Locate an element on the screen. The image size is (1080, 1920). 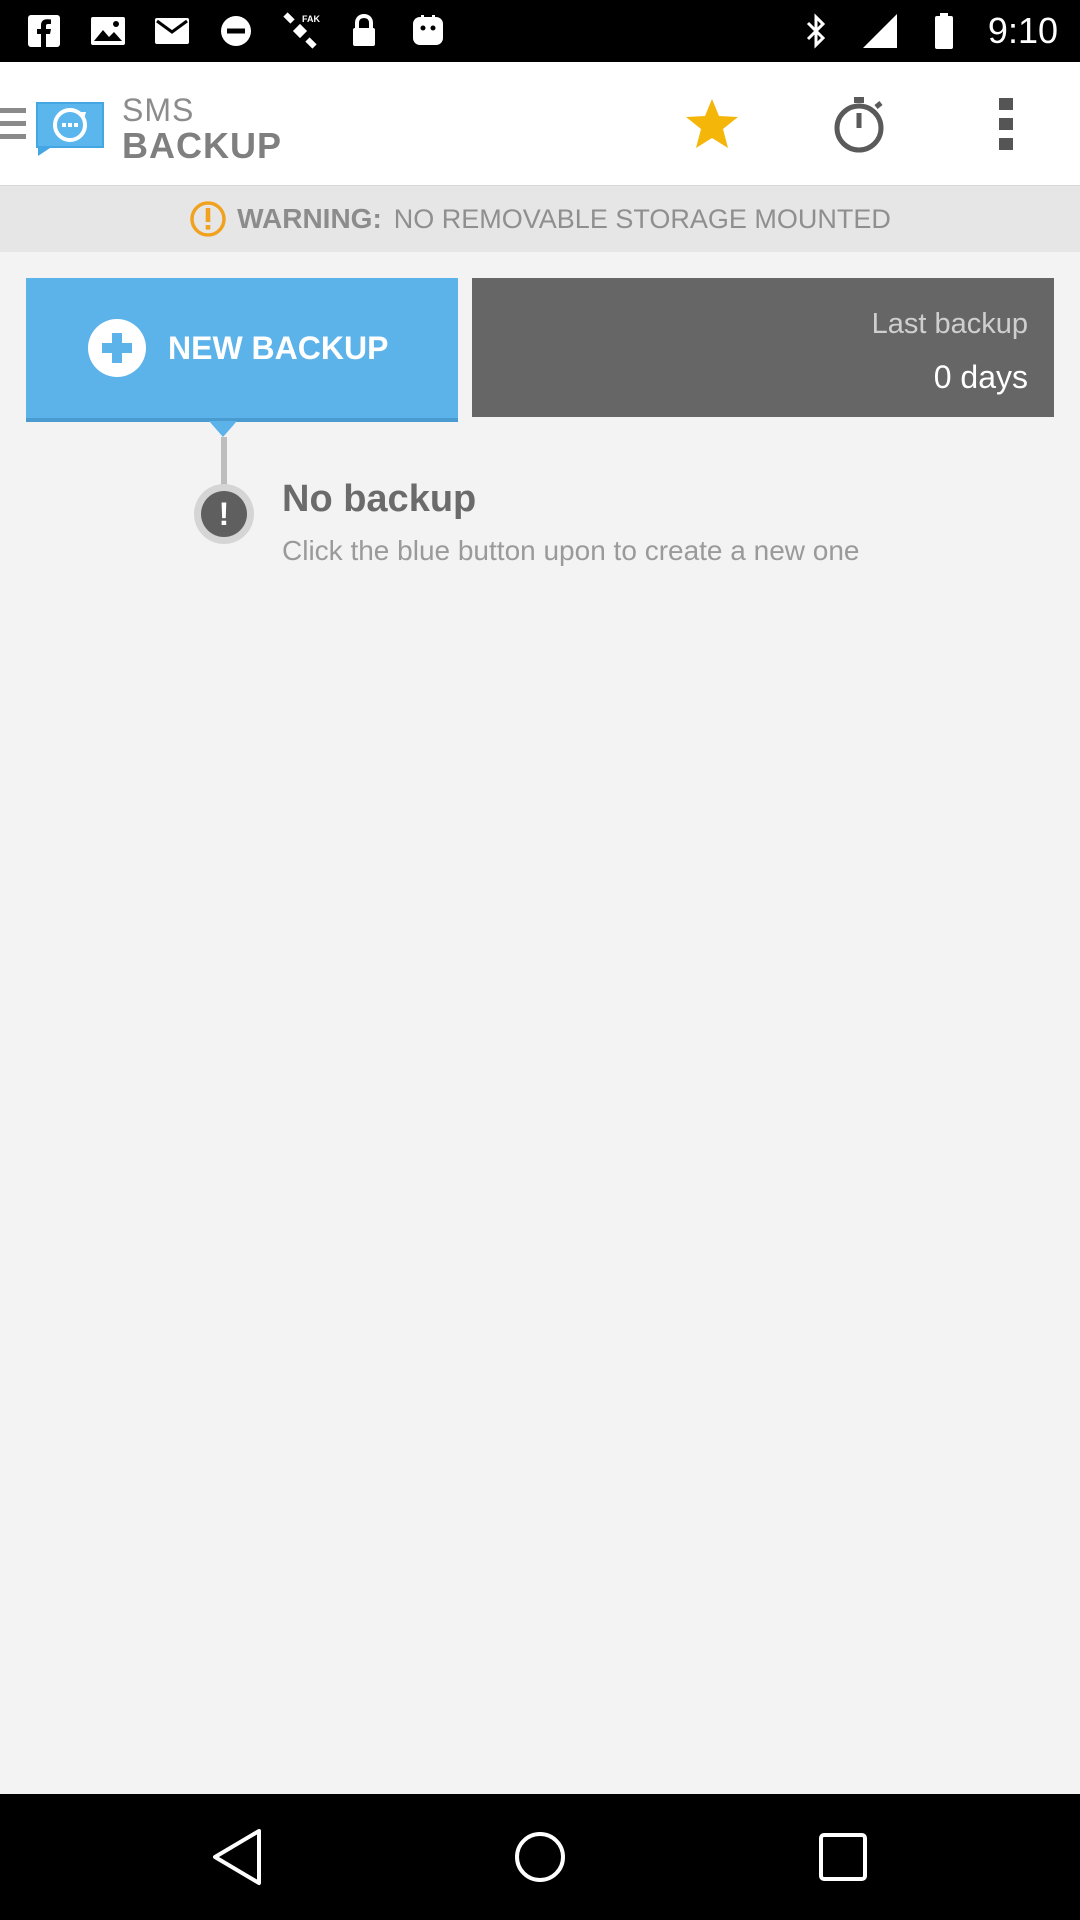
android-icon is located at coordinates (428, 31).